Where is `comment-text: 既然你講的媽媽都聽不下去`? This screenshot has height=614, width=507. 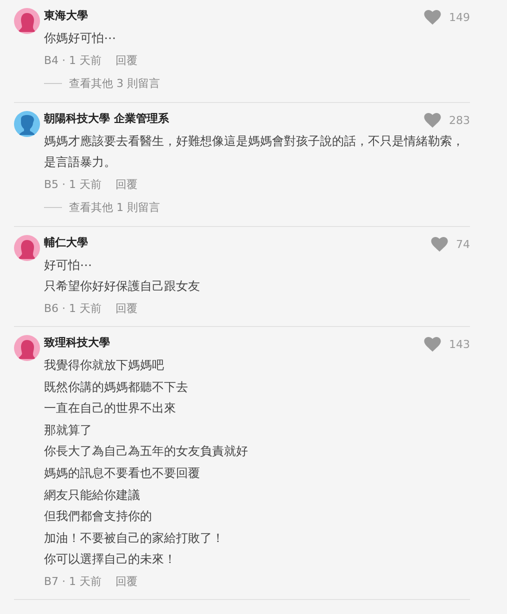 comment-text: 既然你講的媽媽都聽不下去 is located at coordinates (116, 387).